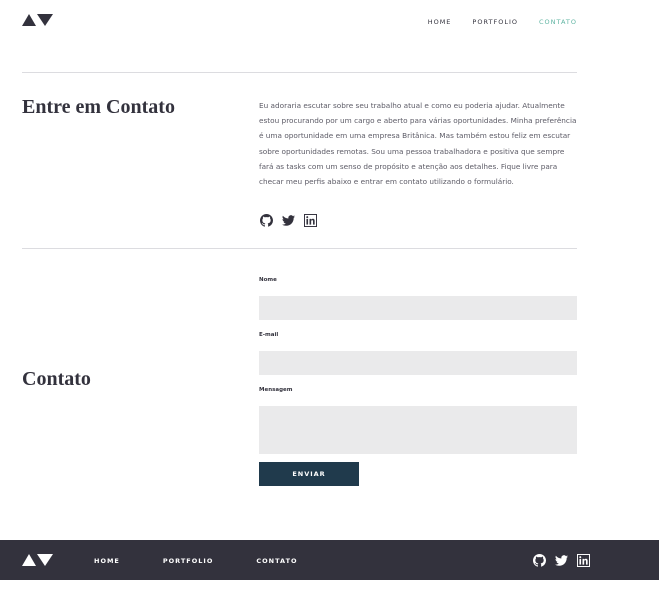 This screenshot has width=671, height=589. Describe the element at coordinates (56, 379) in the screenshot. I see `contact-title: Contato` at that location.